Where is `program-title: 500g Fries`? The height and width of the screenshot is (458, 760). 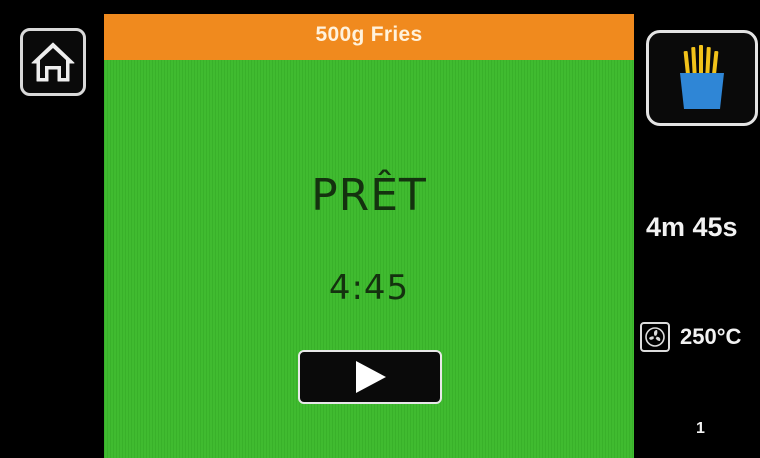 program-title: 500g Fries is located at coordinates (369, 34).